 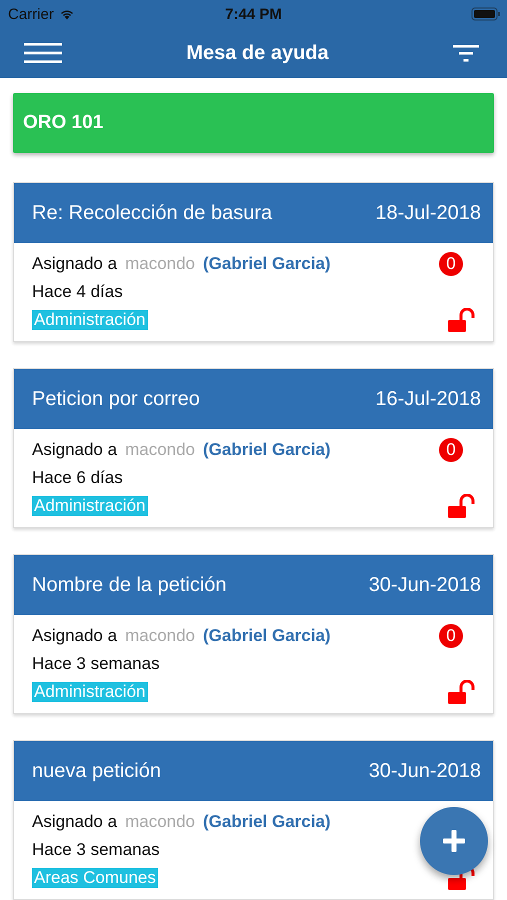 I want to click on ticket-age: Hace 4 días, so click(x=77, y=292).